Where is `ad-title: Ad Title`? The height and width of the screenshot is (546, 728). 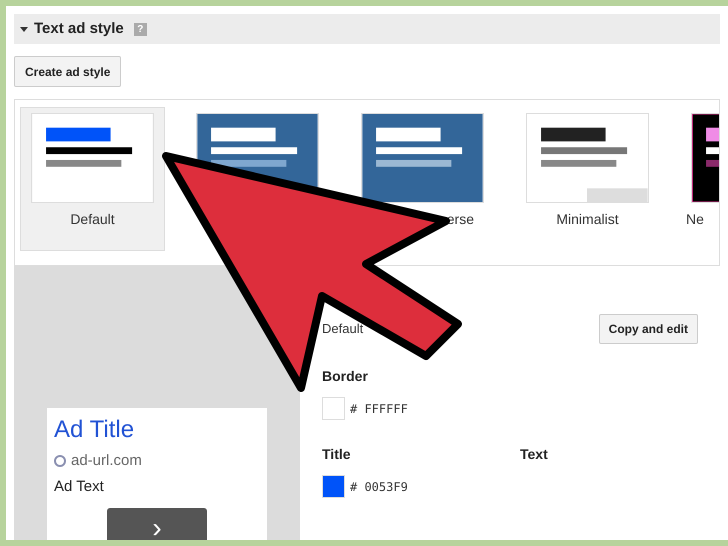
ad-title: Ad Title is located at coordinates (157, 430).